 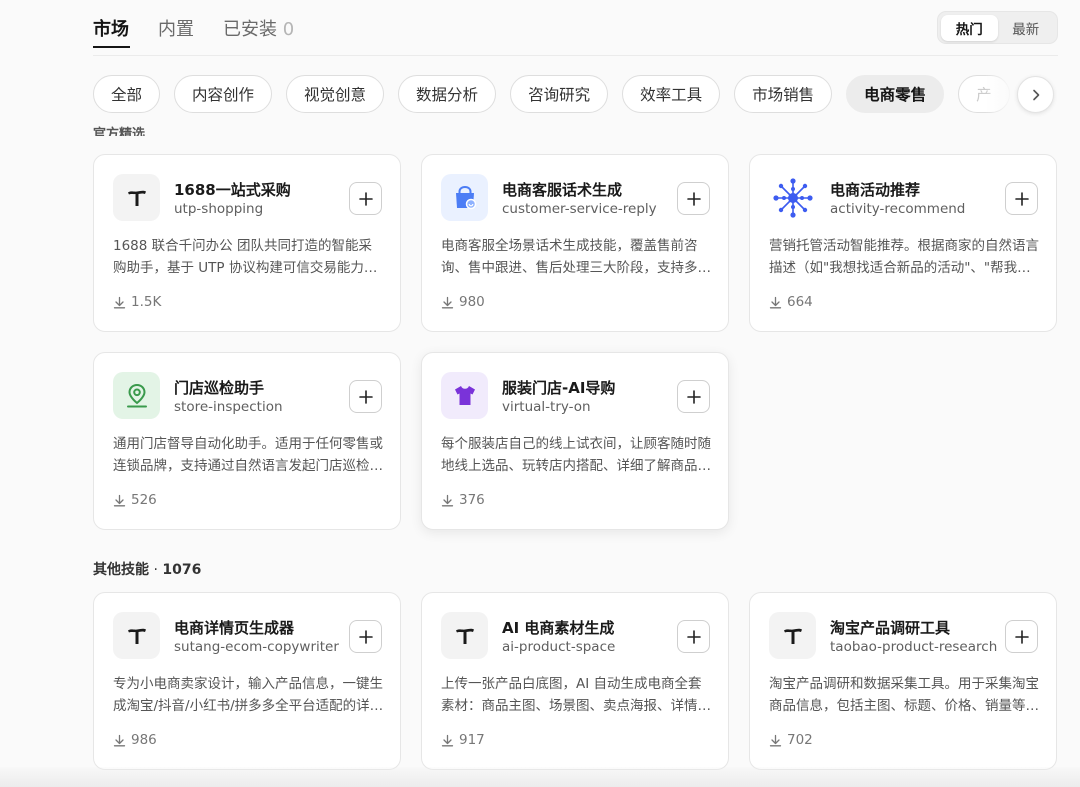 I want to click on skill-slug: ai-product-space, so click(x=559, y=647).